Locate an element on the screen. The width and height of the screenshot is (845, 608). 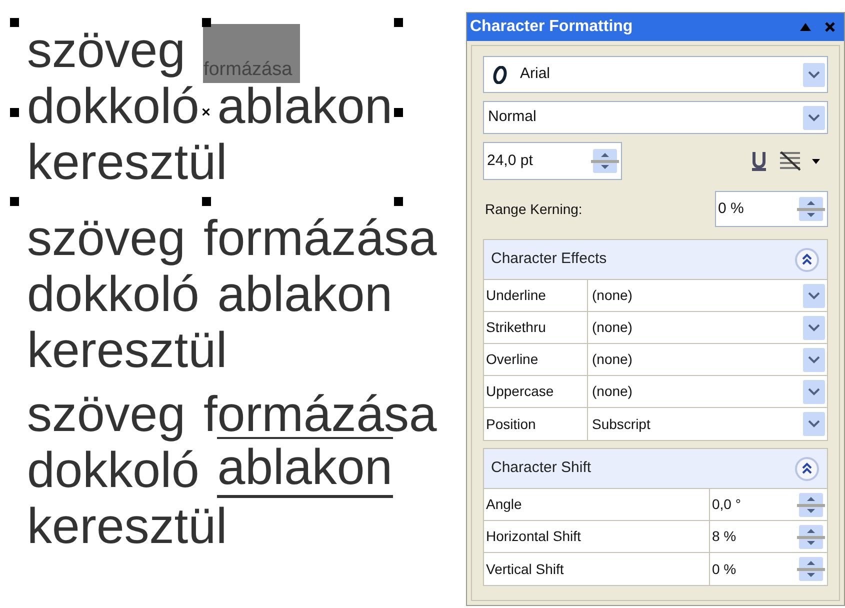
font-size-field: 24,0 pt is located at coordinates (552, 161).